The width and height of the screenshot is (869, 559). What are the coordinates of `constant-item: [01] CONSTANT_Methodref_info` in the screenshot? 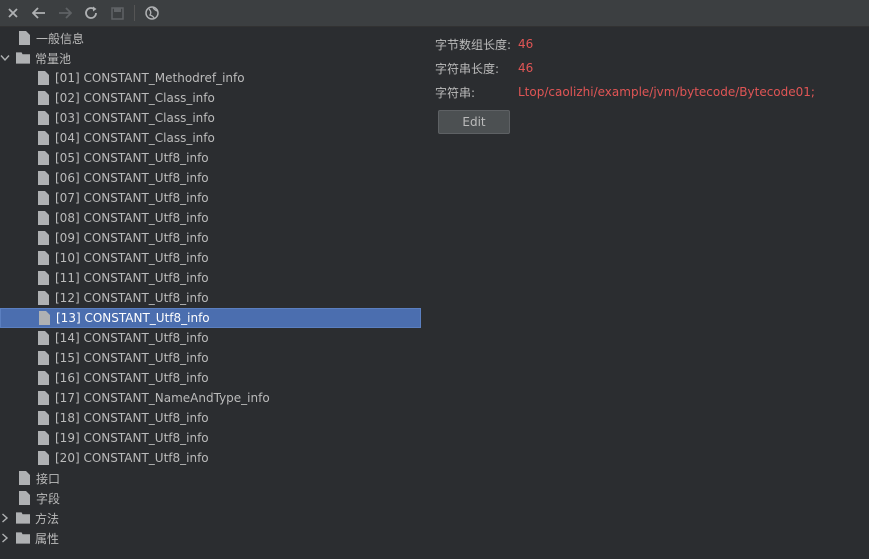 It's located at (210, 78).